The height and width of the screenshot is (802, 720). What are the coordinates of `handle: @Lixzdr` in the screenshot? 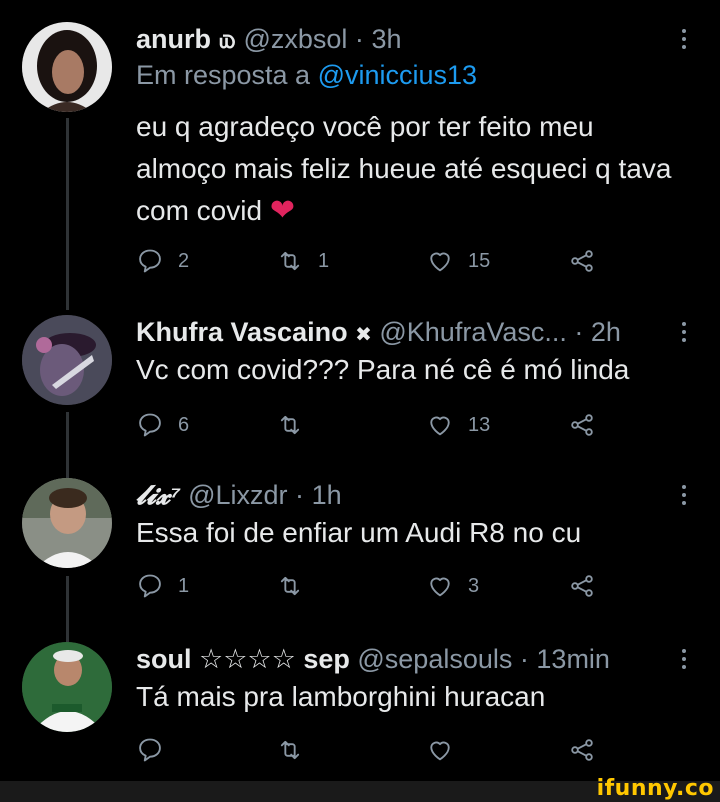 It's located at (237, 495).